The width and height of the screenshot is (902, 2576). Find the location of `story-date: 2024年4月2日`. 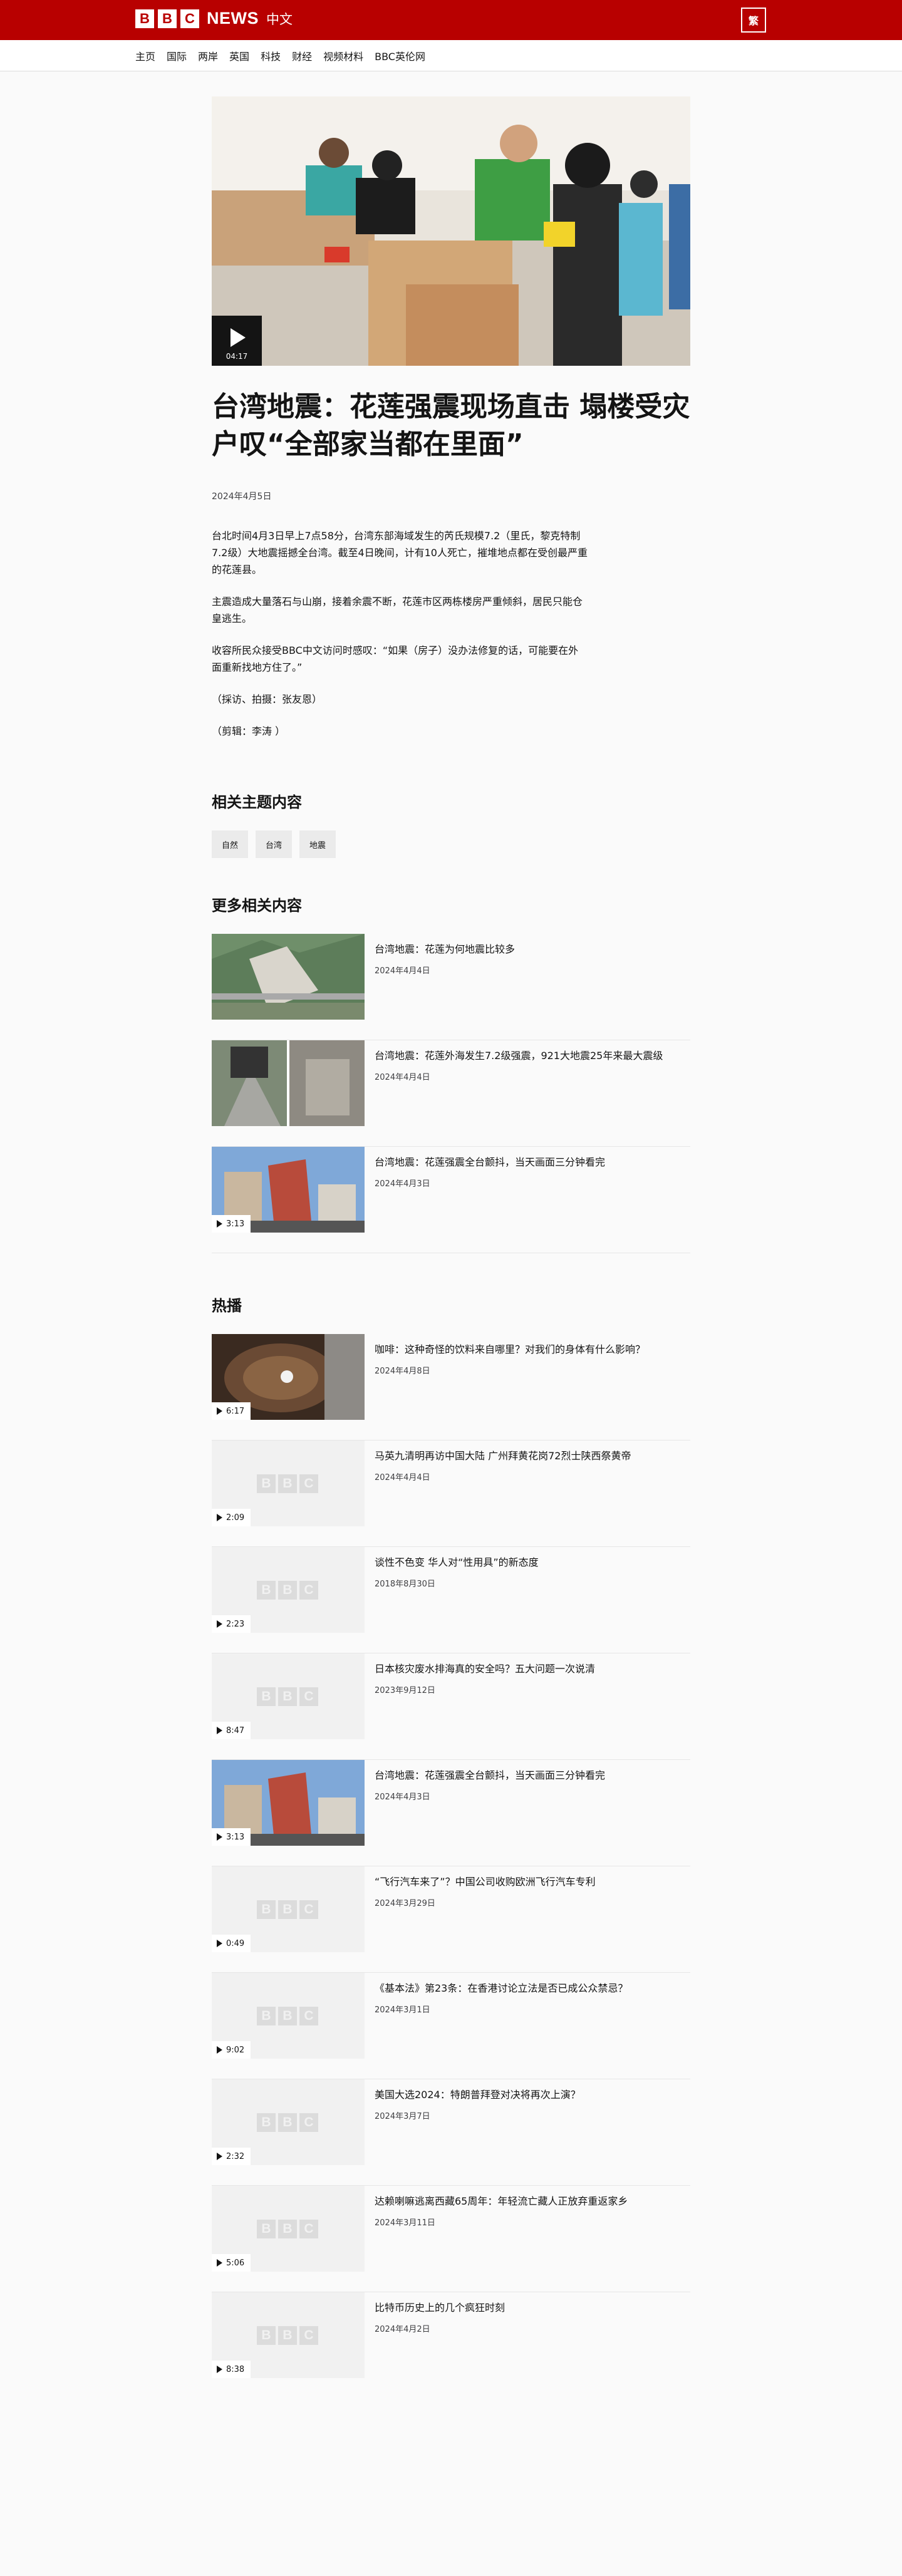

story-date: 2024年4月2日 is located at coordinates (402, 2329).